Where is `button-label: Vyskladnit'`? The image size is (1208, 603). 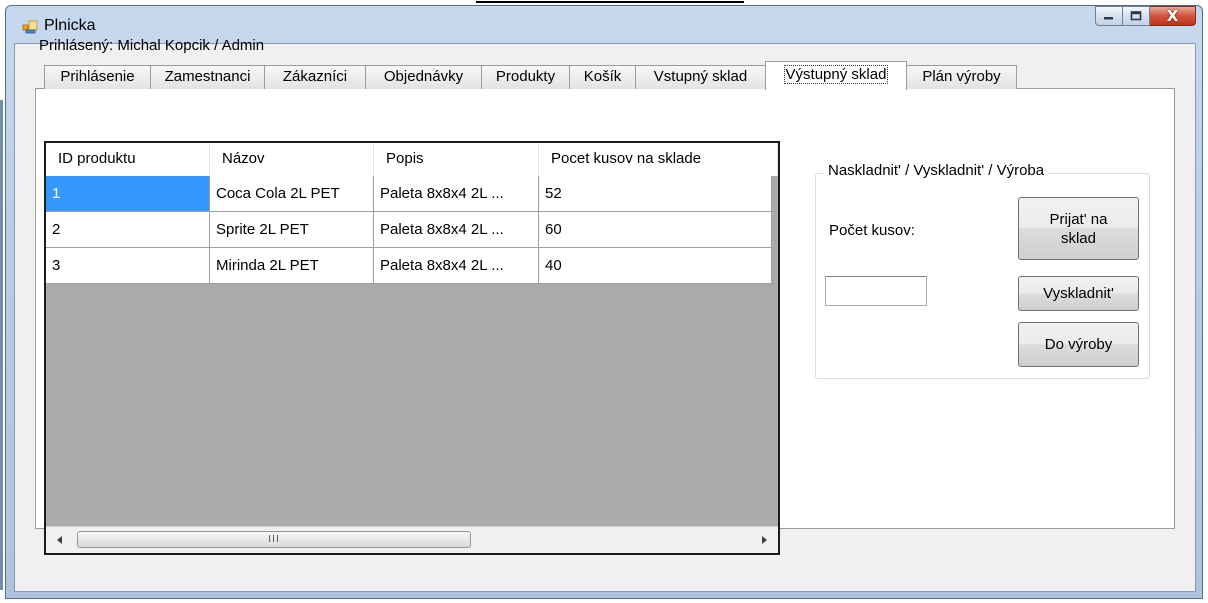
button-label: Vyskladnit' is located at coordinates (1078, 293).